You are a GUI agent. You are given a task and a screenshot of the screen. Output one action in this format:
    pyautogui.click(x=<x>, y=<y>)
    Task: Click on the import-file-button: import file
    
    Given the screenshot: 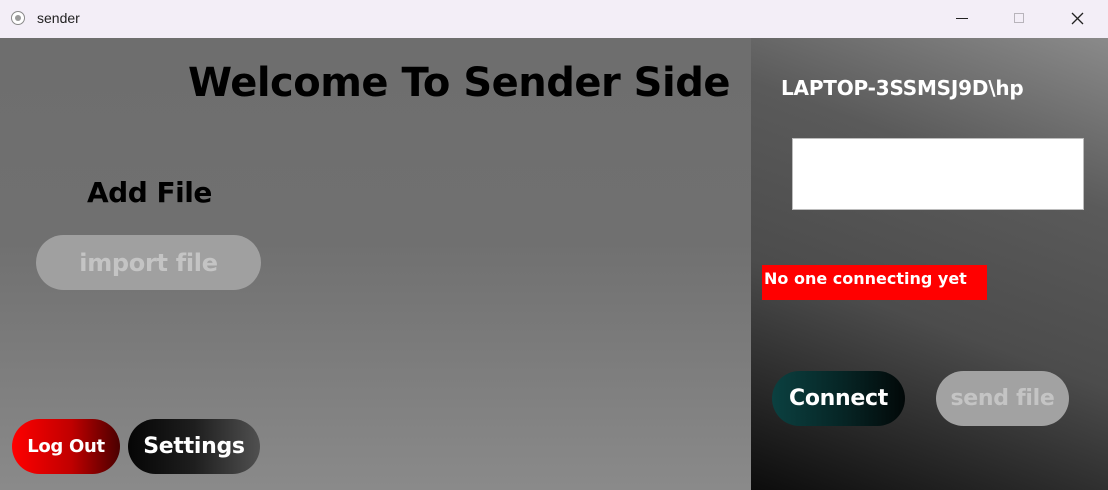 What is the action you would take?
    pyautogui.click(x=148, y=262)
    